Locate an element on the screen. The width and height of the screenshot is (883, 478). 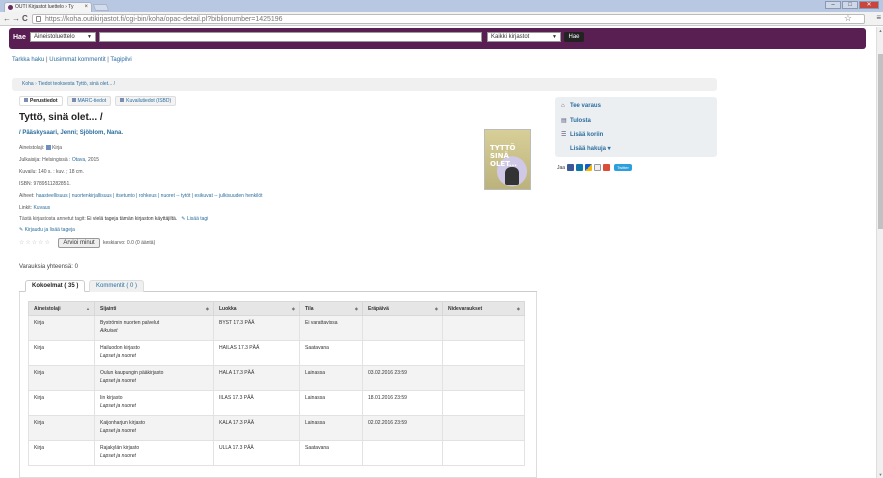
close-window-button: ✕ is located at coordinates (869, 5).